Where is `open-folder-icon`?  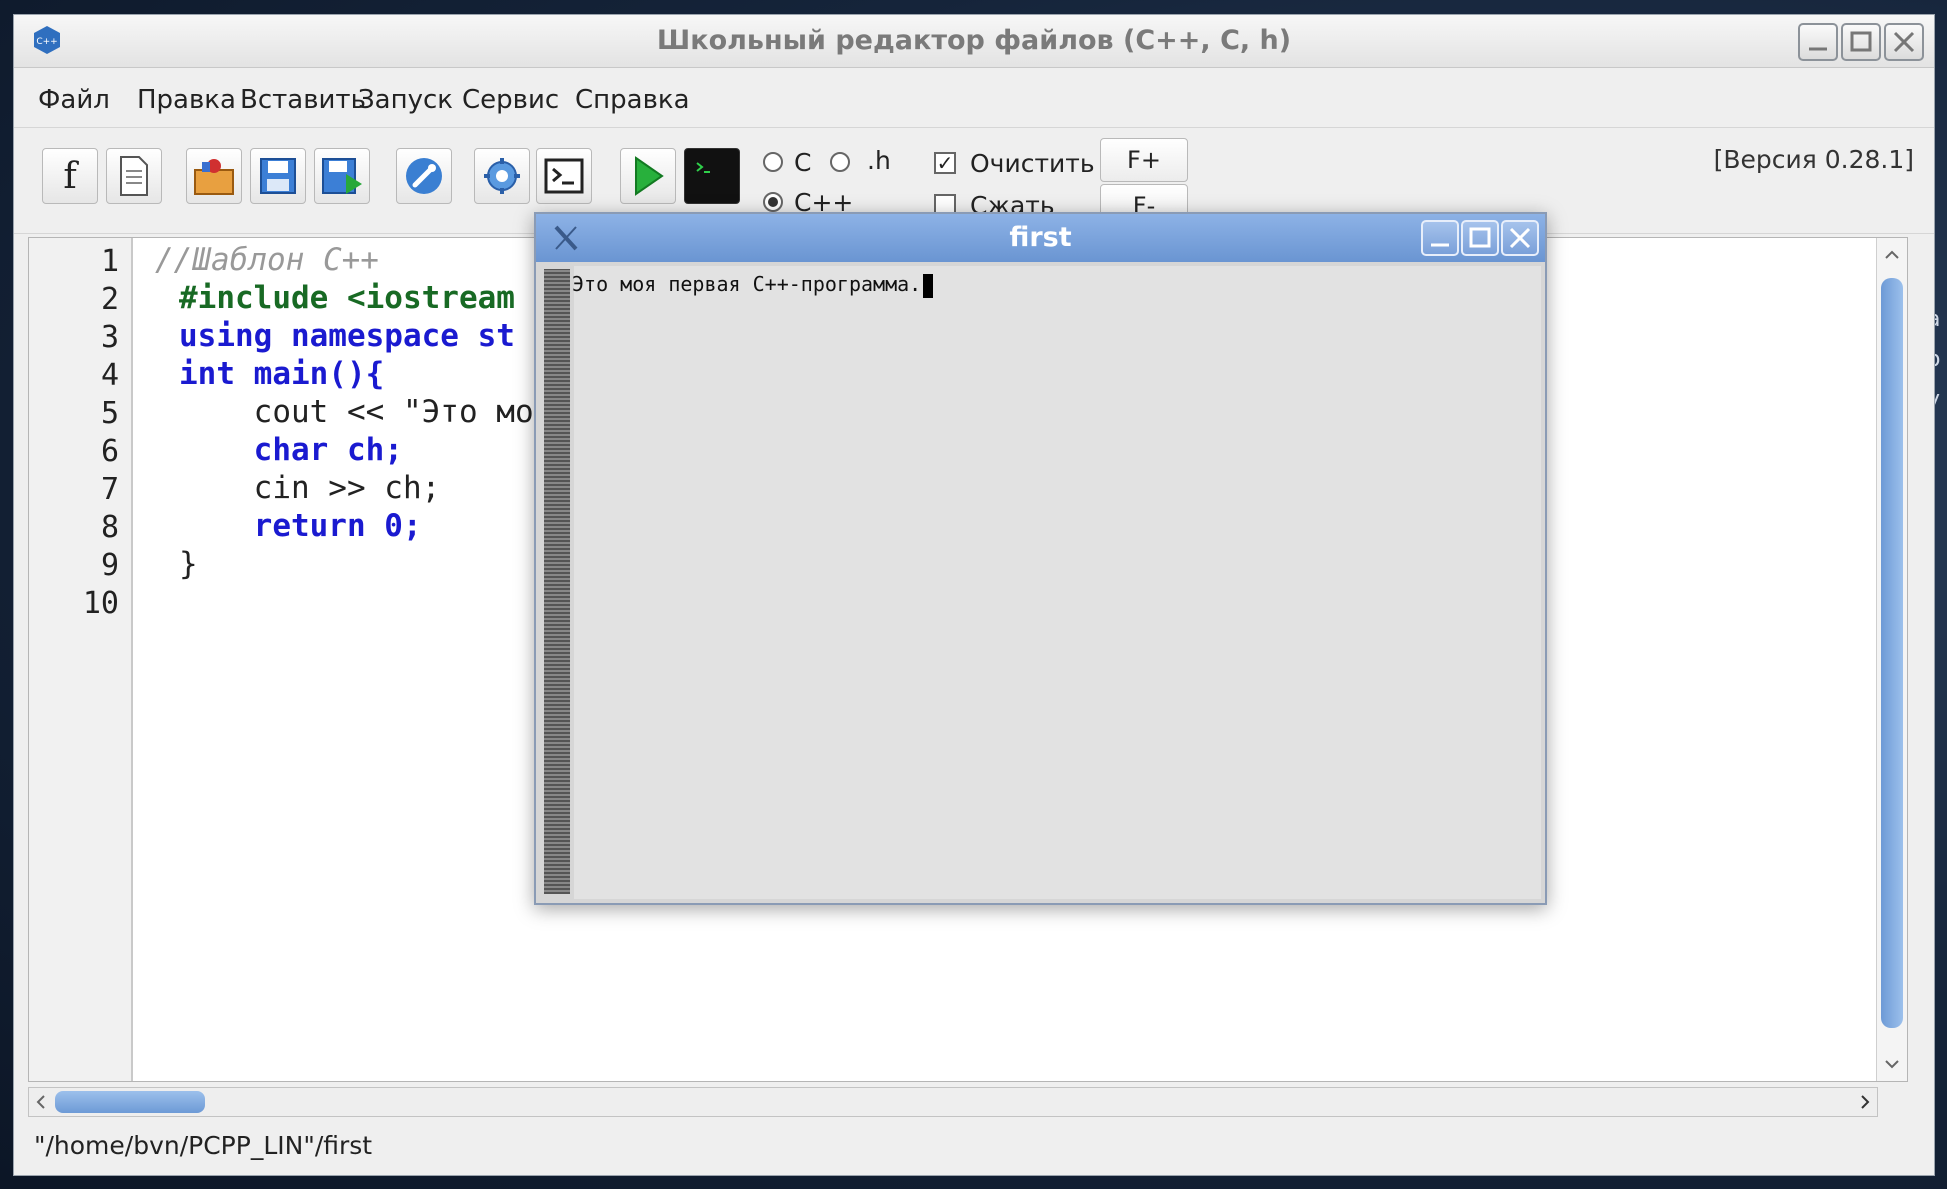 open-folder-icon is located at coordinates (214, 177).